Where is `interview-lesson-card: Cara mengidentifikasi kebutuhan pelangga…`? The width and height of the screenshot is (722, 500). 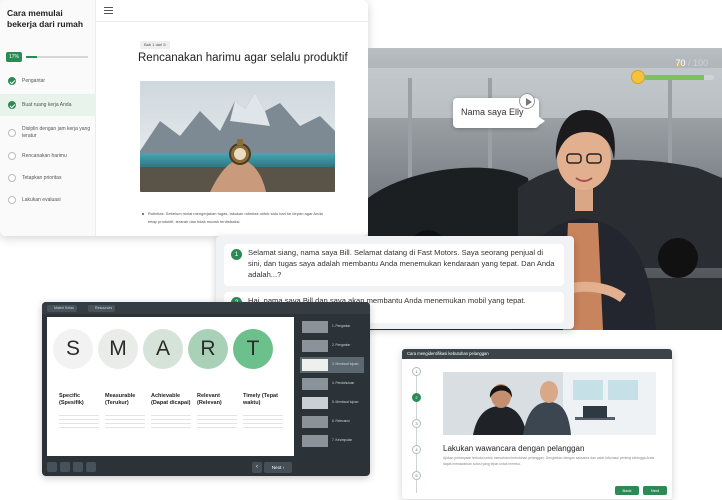 interview-lesson-card: Cara mengidentifikasi kebutuhan pelangga… is located at coordinates (537, 424).